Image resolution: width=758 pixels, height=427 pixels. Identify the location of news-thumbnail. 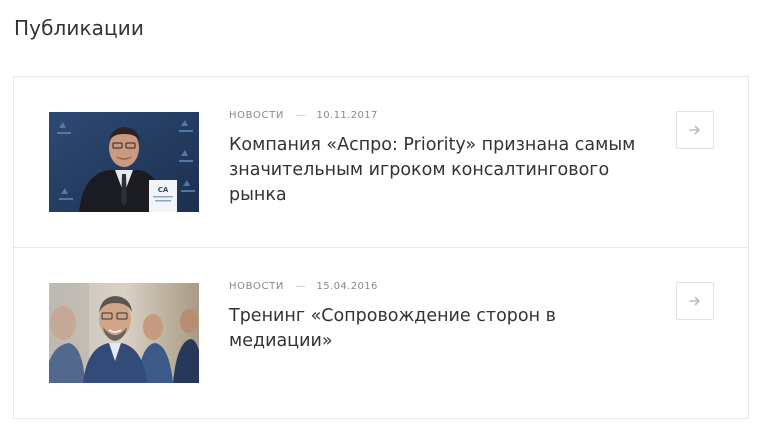
(124, 333).